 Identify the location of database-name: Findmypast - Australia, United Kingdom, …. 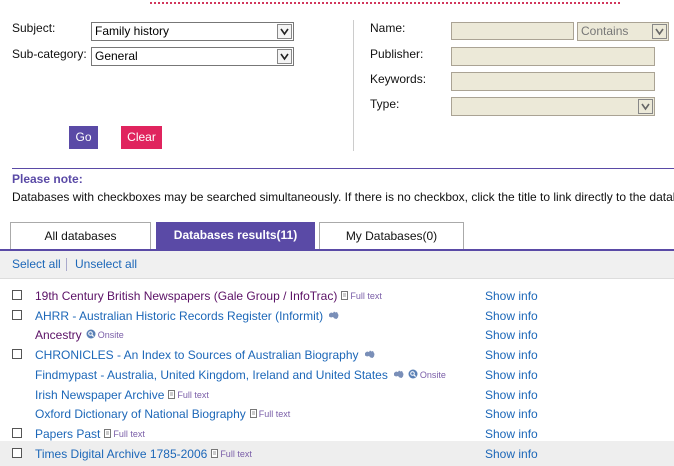
(211, 375).